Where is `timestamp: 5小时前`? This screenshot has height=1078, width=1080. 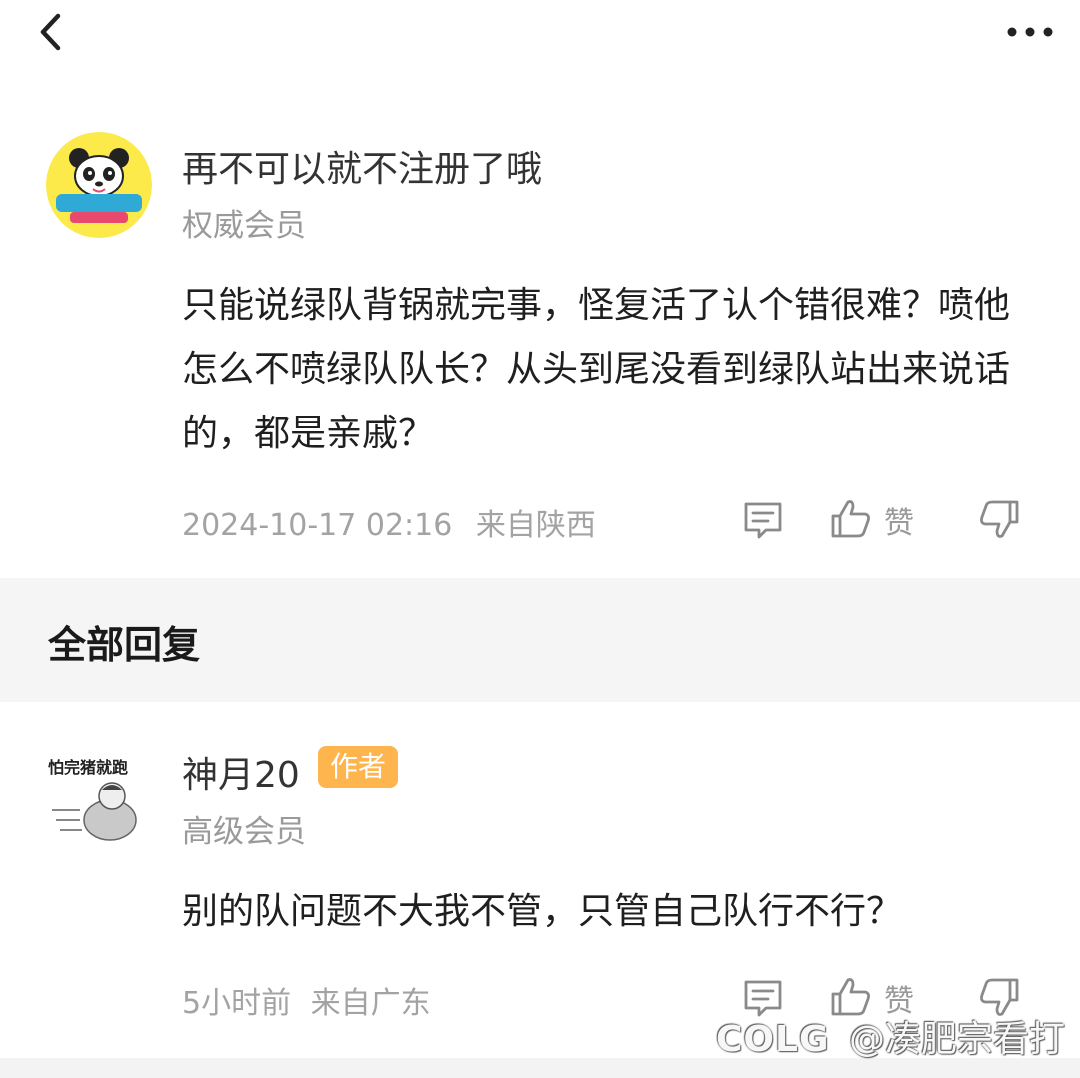
timestamp: 5小时前 is located at coordinates (237, 1003).